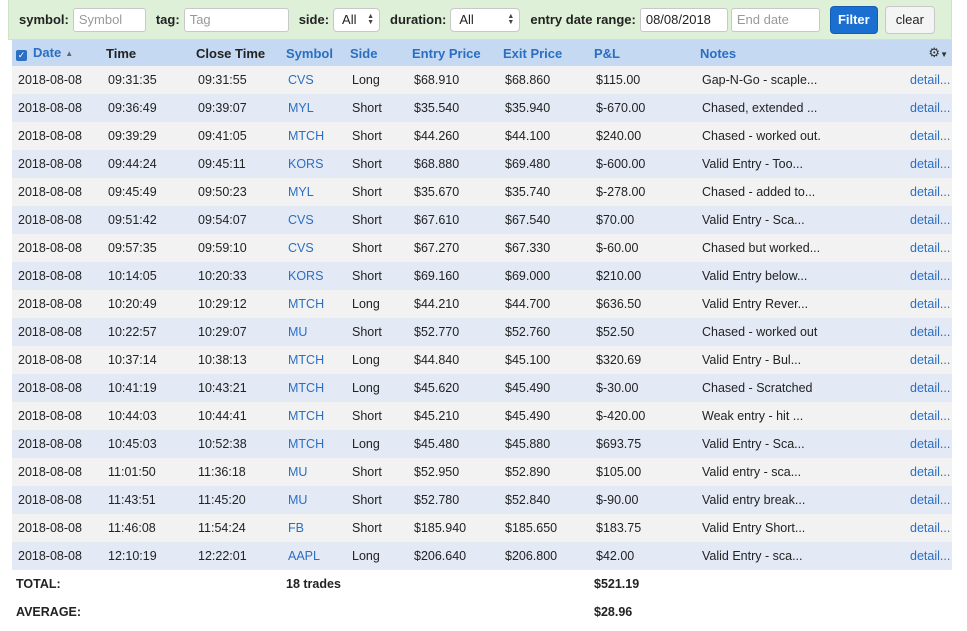  Describe the element at coordinates (236, 19) in the screenshot. I see `tag-filter-input` at that location.